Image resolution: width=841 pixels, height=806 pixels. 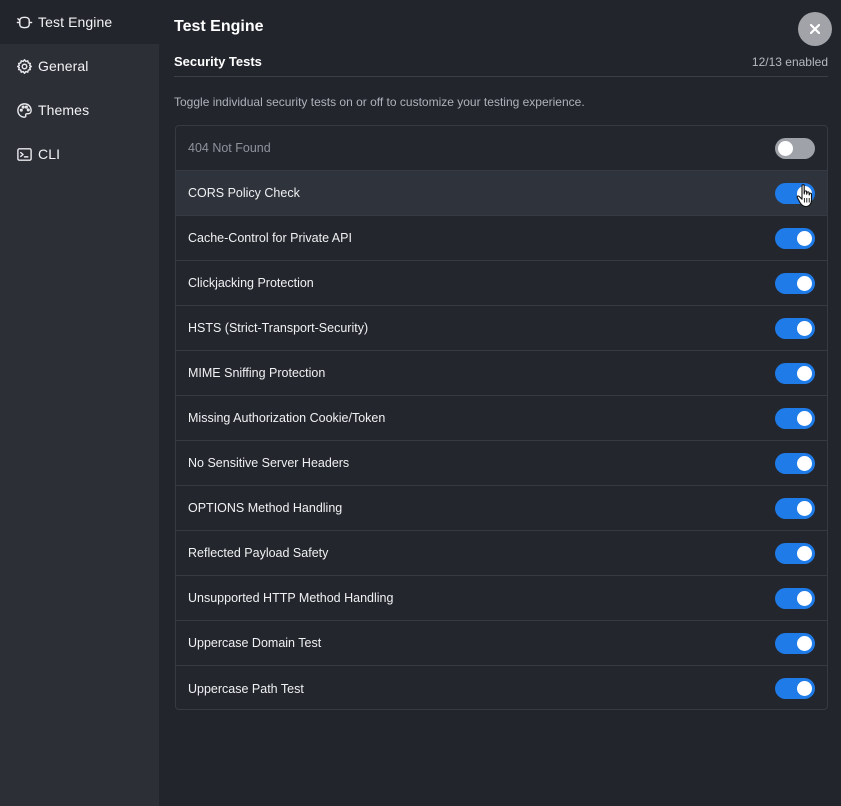 What do you see at coordinates (24, 22) in the screenshot?
I see `test-engine-icon` at bounding box center [24, 22].